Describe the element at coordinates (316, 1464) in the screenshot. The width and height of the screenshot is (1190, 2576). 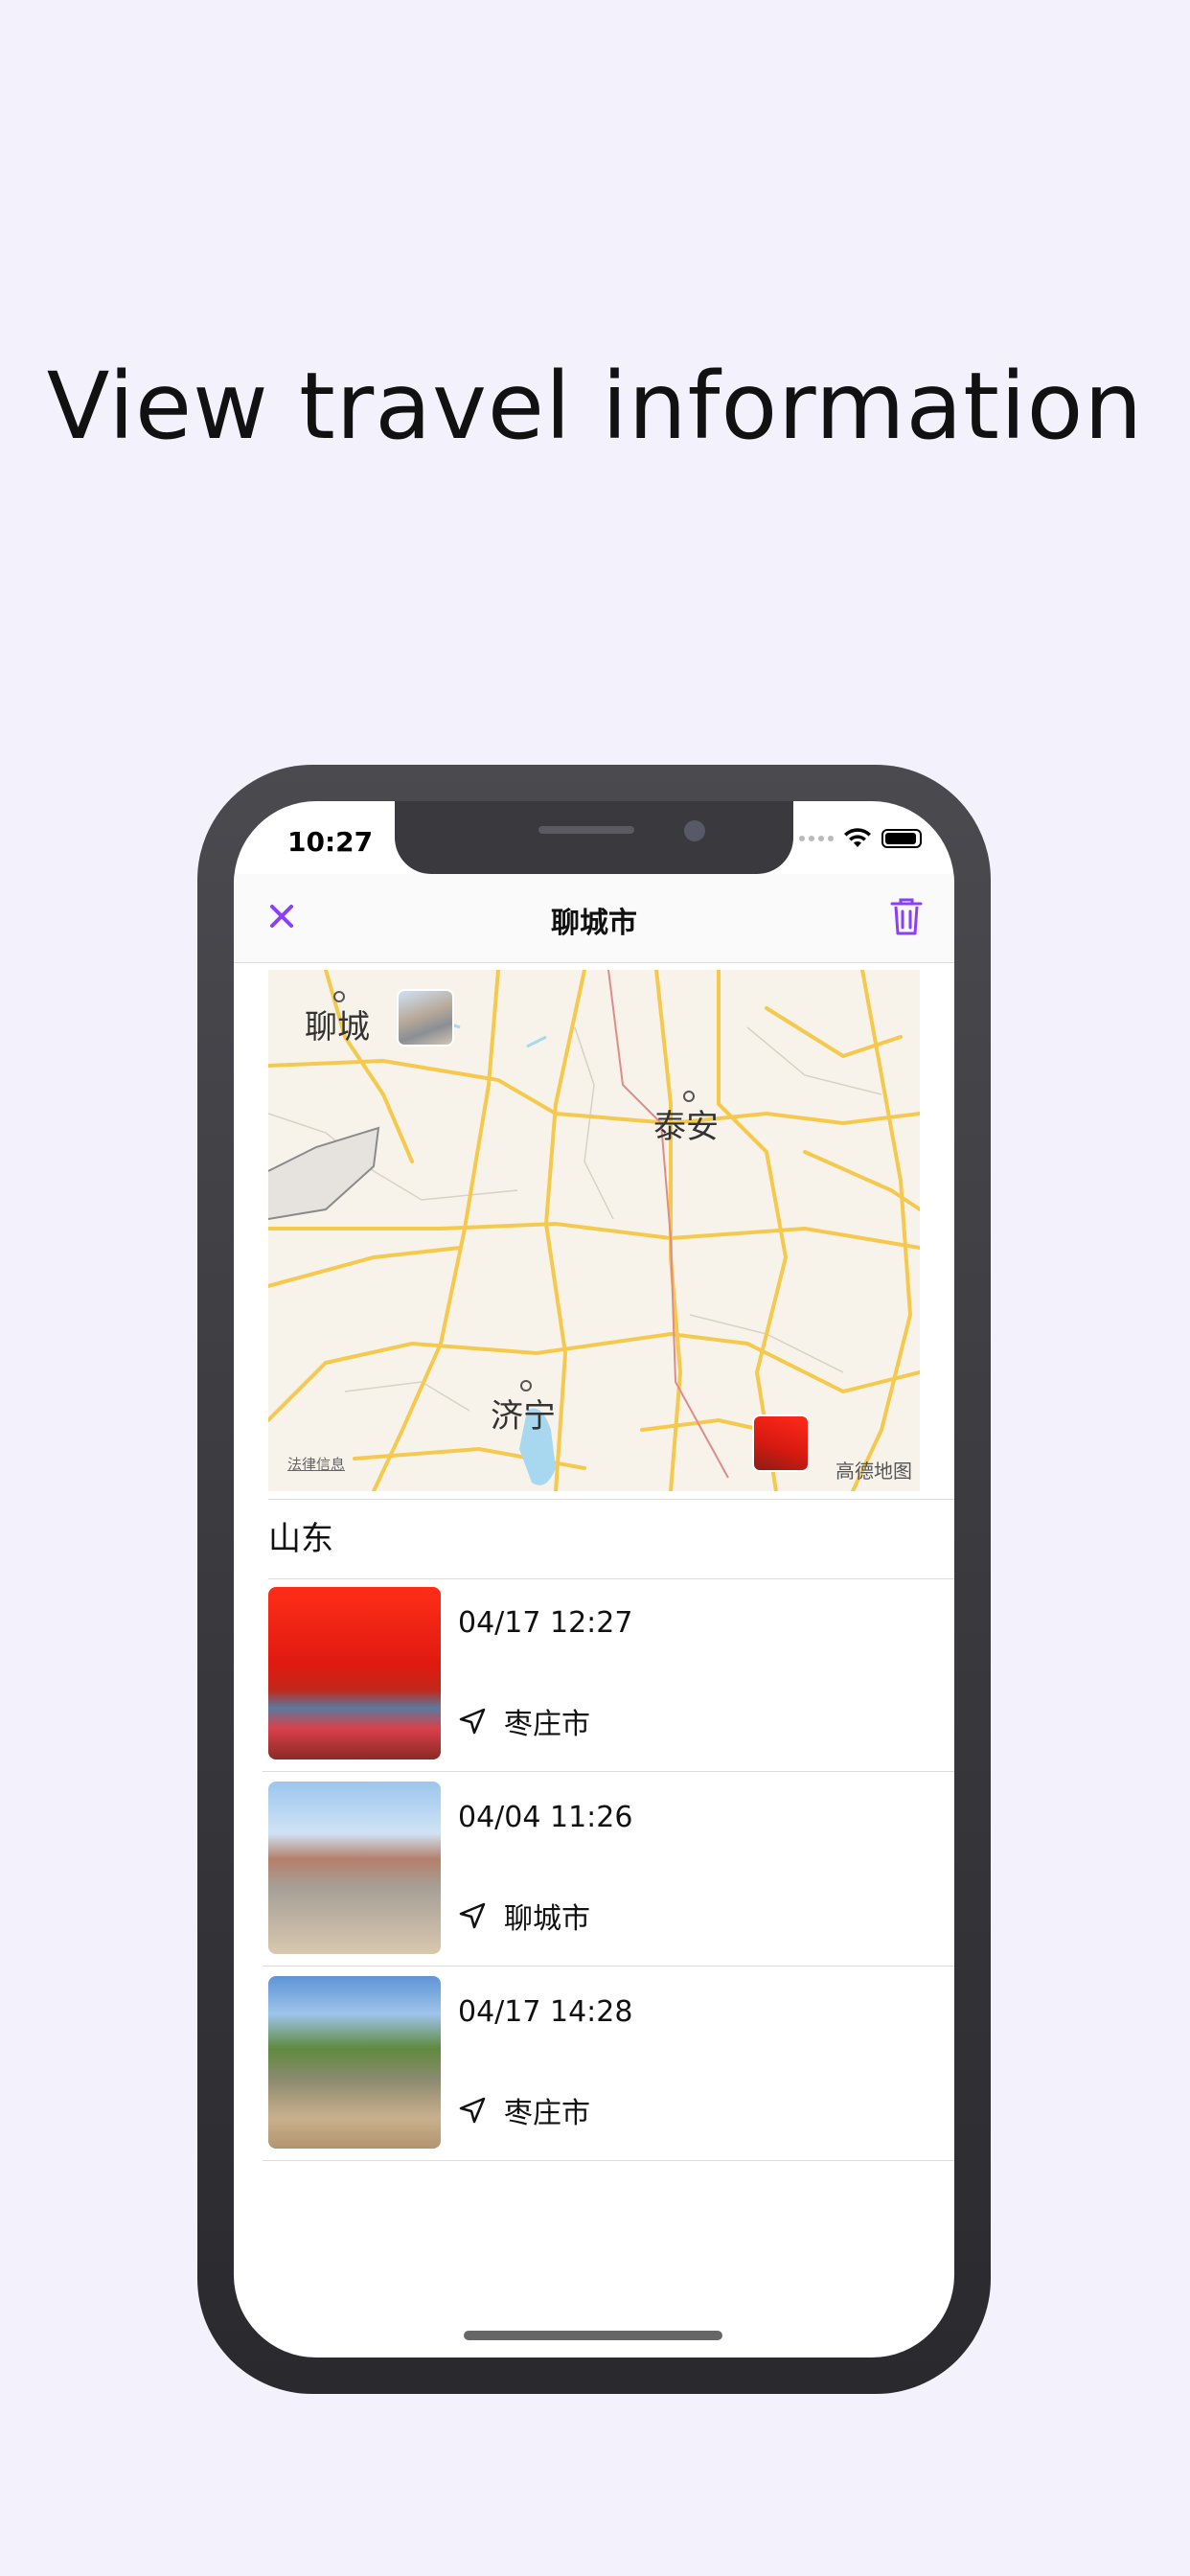
I see `map-legal-link: 法律信息` at that location.